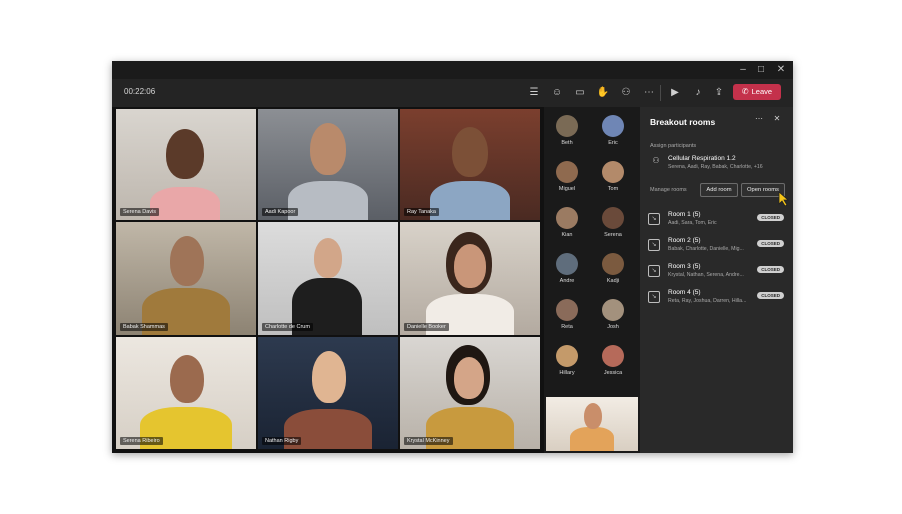 This screenshot has height=514, width=902. Describe the element at coordinates (719, 93) in the screenshot. I see `share-screen-icon: ⇪` at that location.